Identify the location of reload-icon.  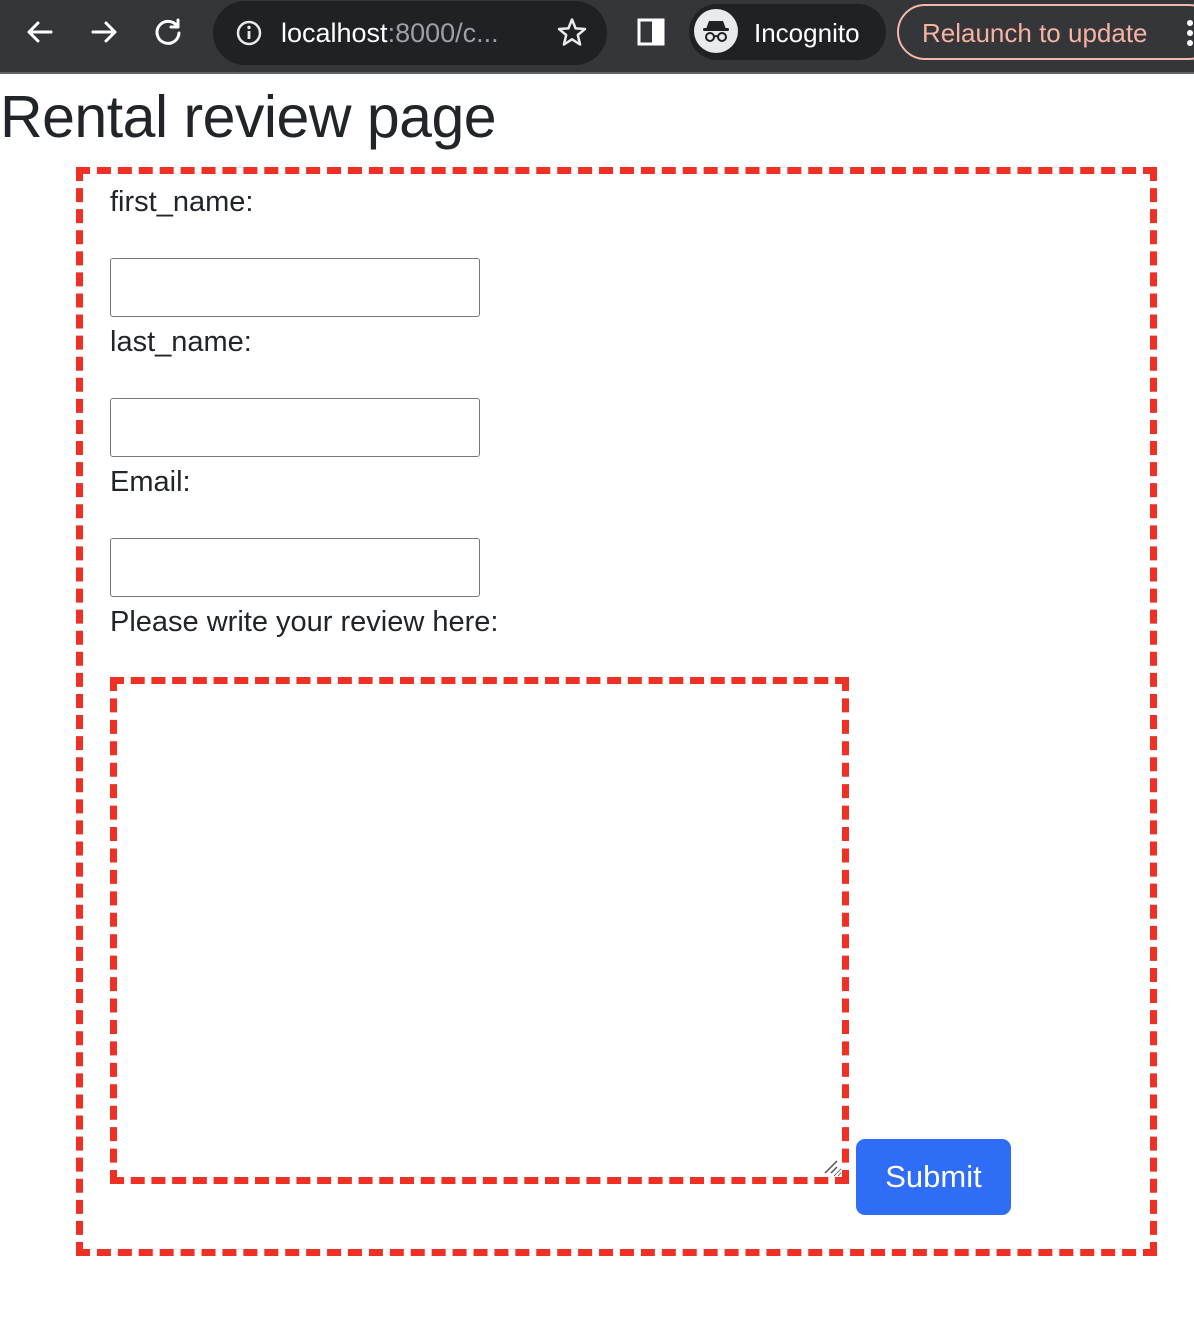
(168, 31).